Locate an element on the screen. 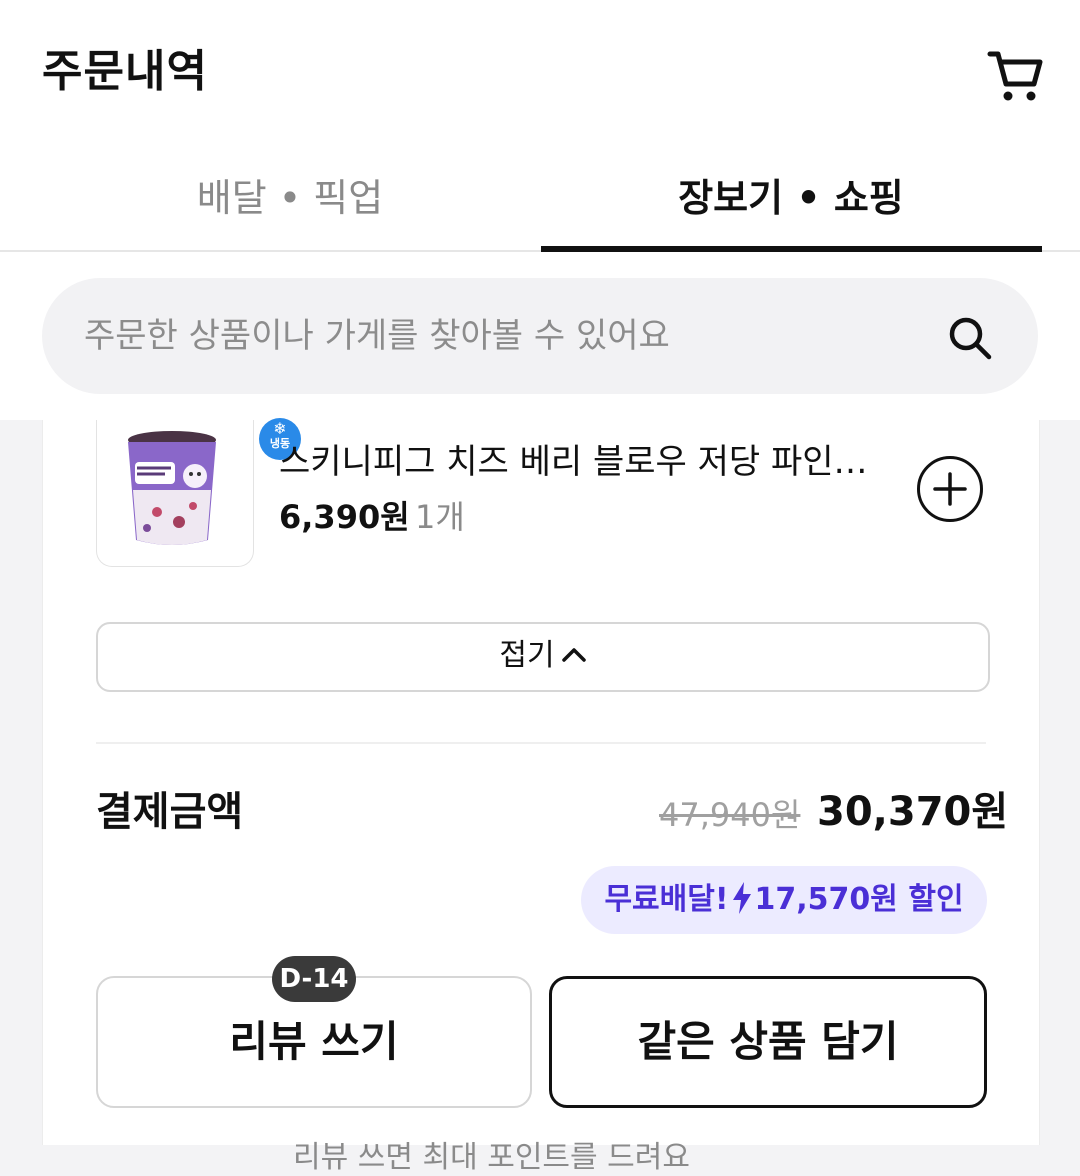 This screenshot has width=1080, height=1176. lightning-icon is located at coordinates (741, 897).